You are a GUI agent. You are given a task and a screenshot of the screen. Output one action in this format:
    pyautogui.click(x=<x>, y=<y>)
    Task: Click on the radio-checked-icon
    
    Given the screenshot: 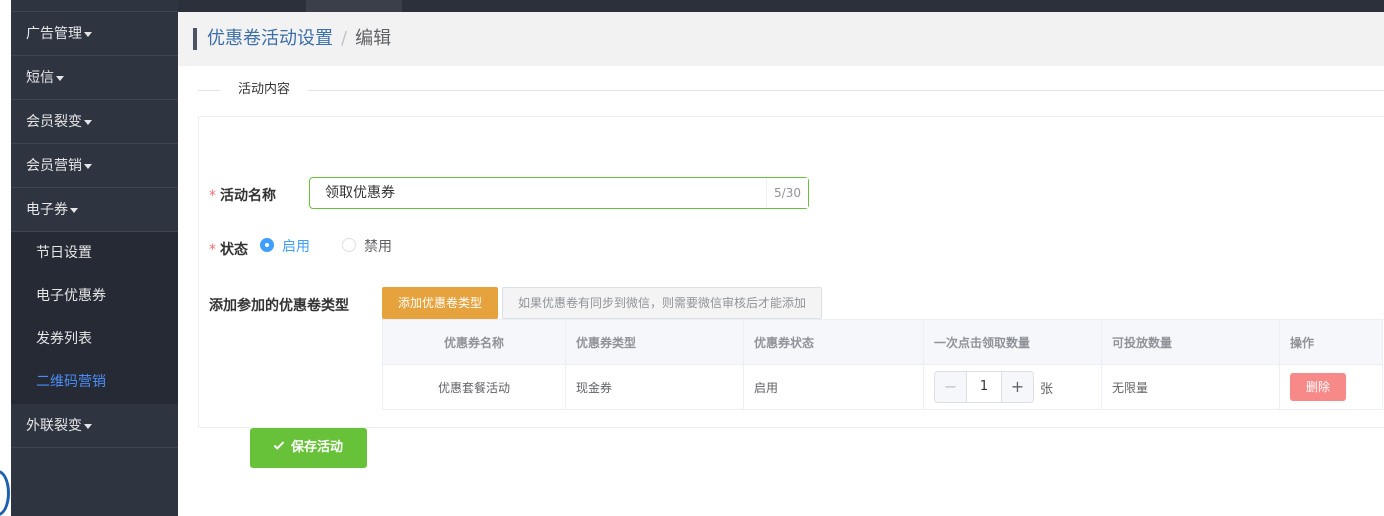 What is the action you would take?
    pyautogui.click(x=267, y=245)
    